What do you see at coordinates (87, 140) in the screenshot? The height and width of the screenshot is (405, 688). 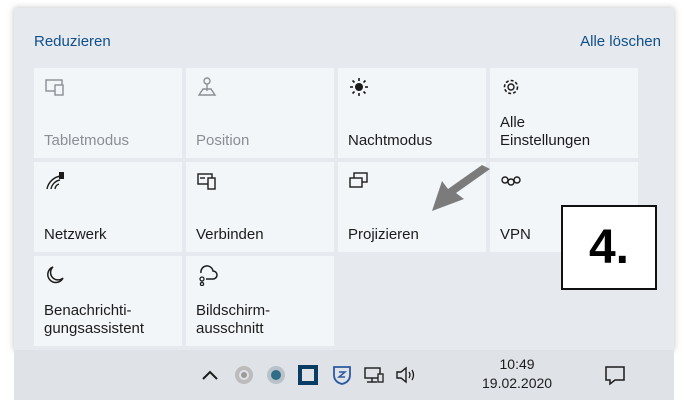 I see `tile-label: Tabletmodus` at bounding box center [87, 140].